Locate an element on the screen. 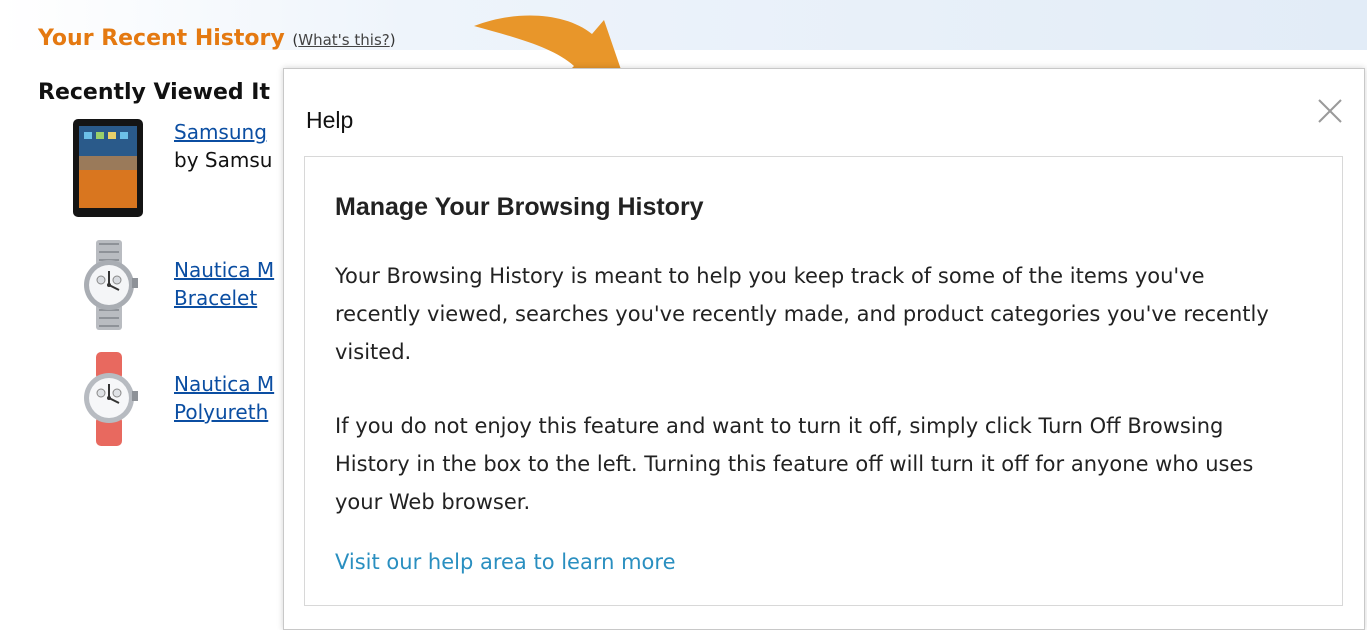  recently-viewed-title: Recently Viewed It is located at coordinates (154, 92).